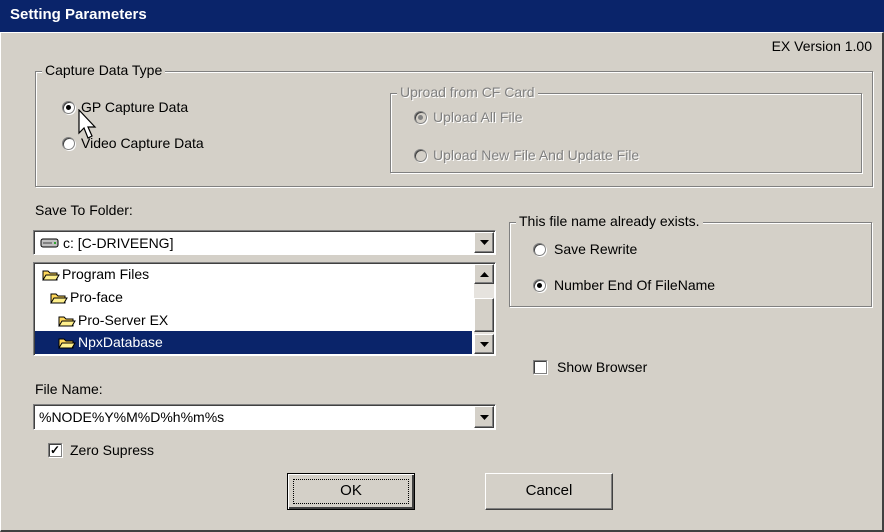  Describe the element at coordinates (78, 14) in the screenshot. I see `window-title: Setting Parameters` at that location.